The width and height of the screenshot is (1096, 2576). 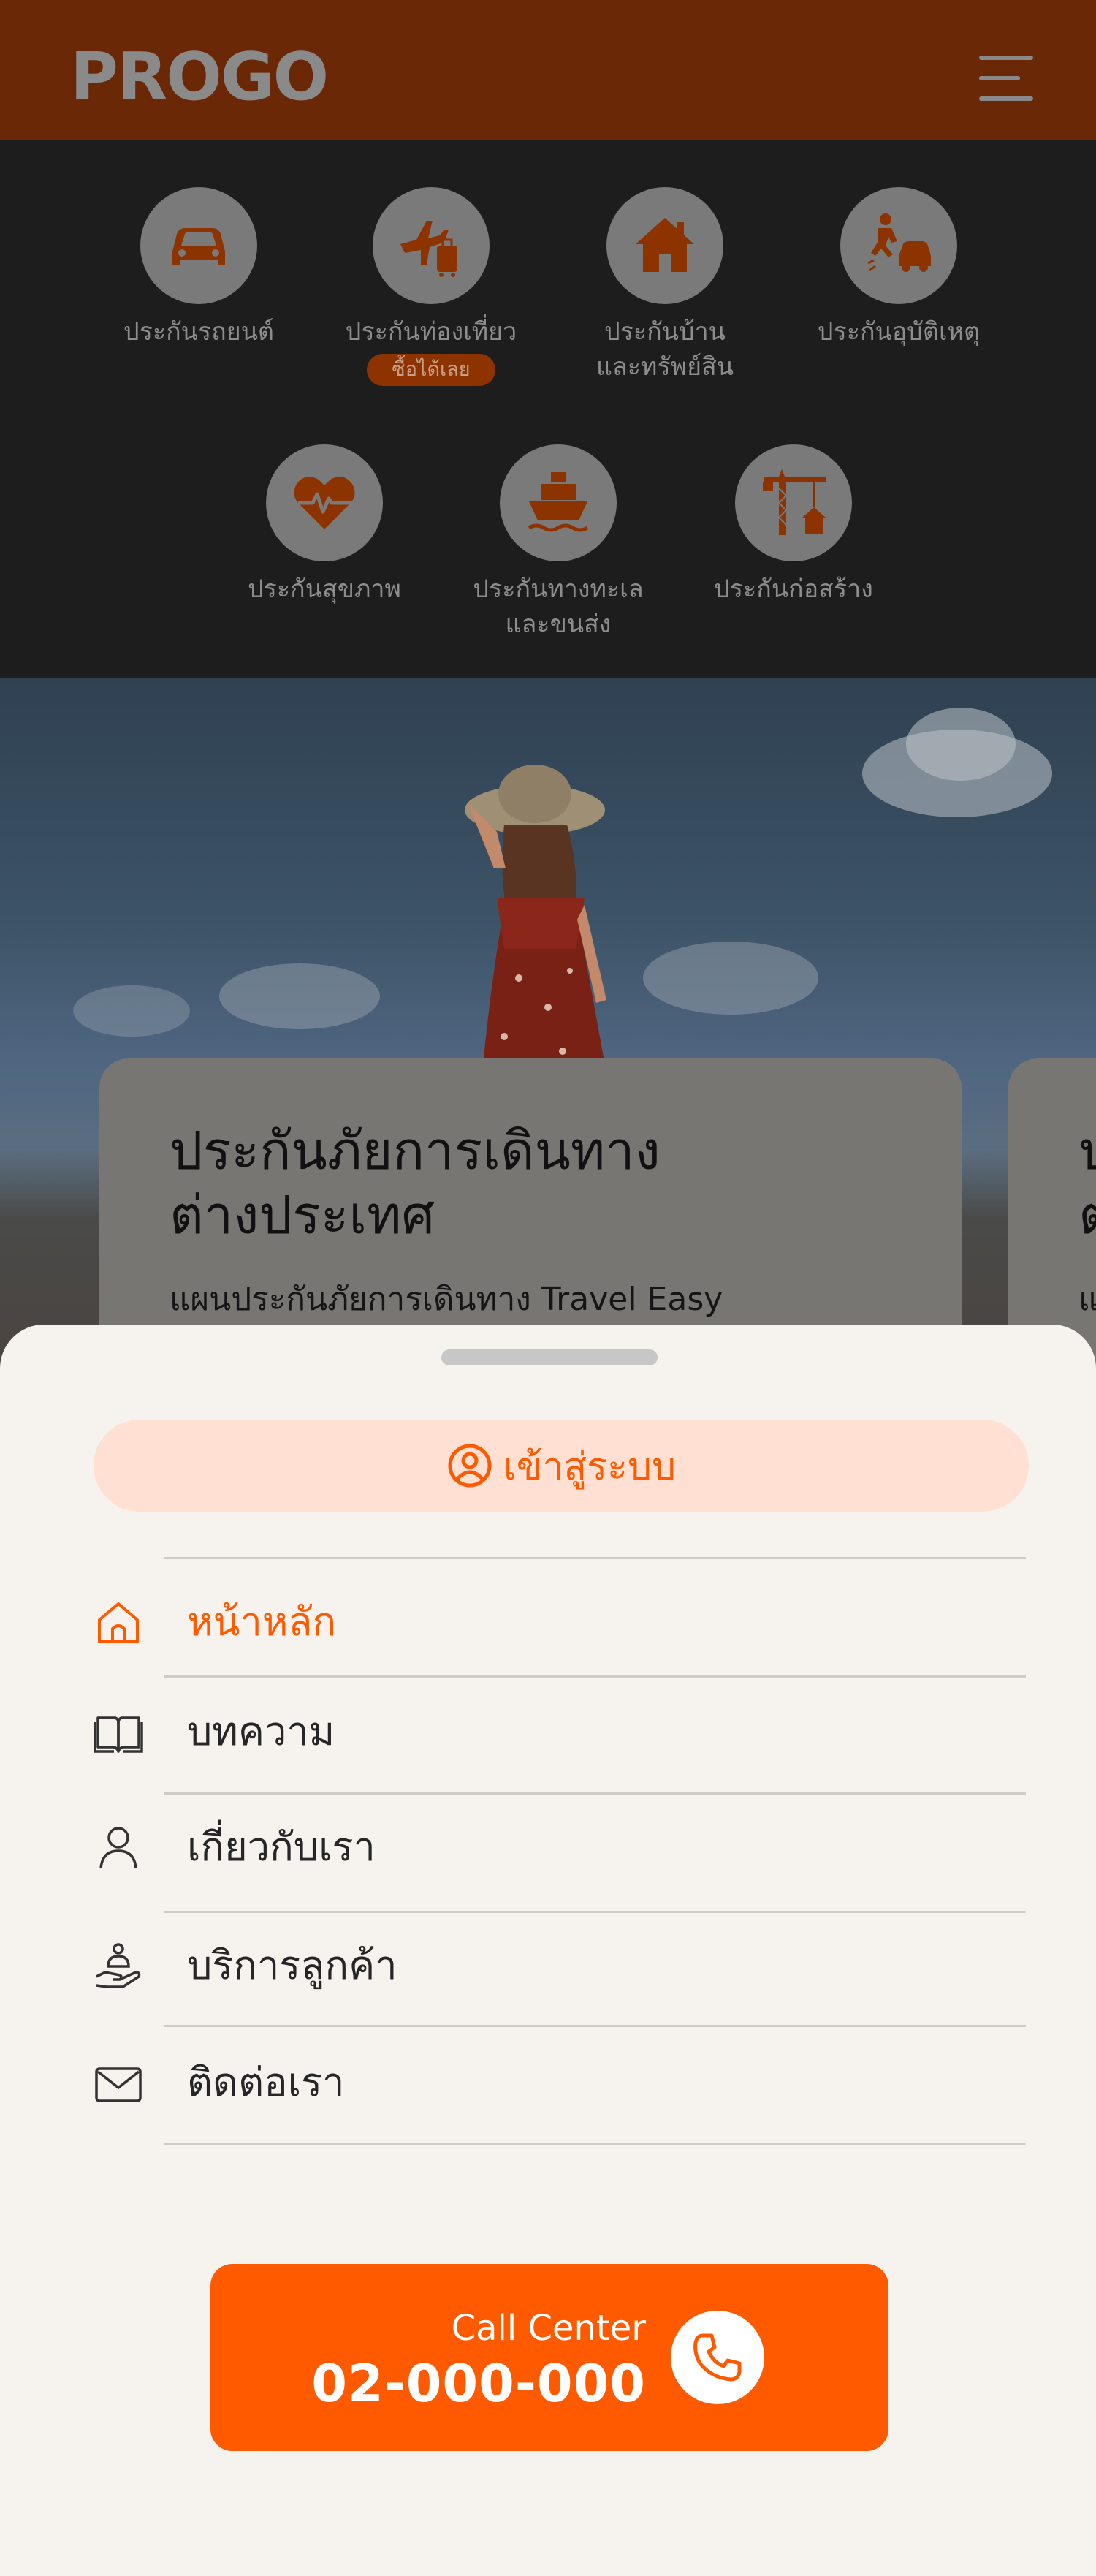 What do you see at coordinates (558, 502) in the screenshot?
I see `ship-icon` at bounding box center [558, 502].